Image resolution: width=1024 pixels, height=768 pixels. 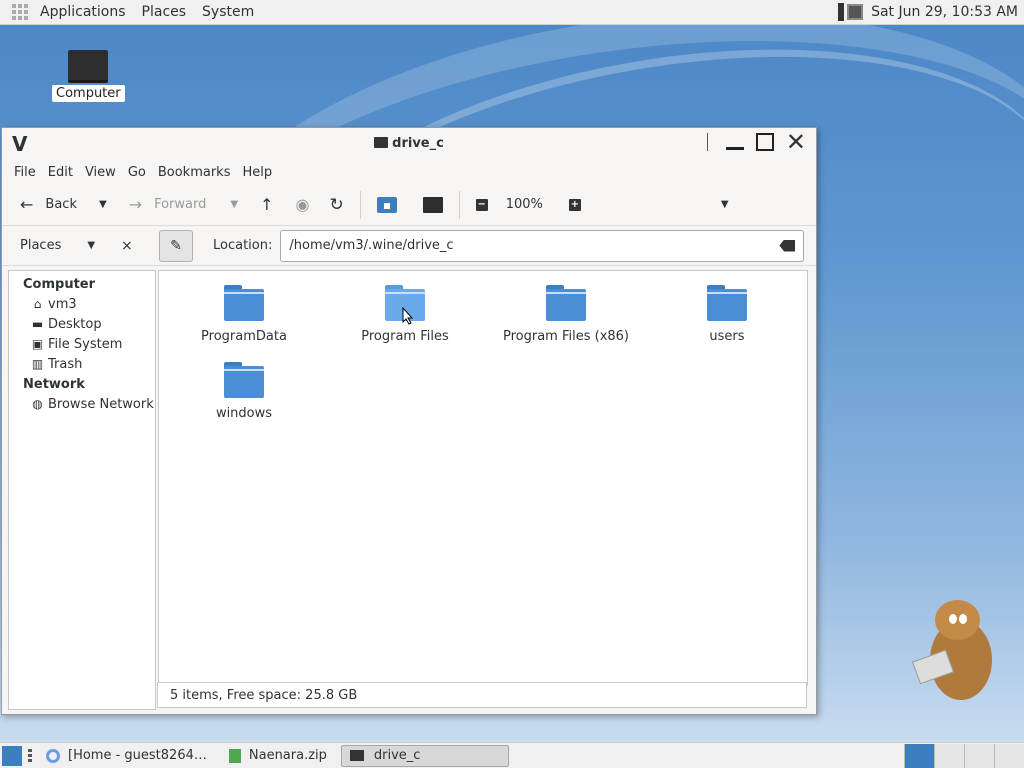 I want to click on workspace-switcher, so click(x=964, y=755).